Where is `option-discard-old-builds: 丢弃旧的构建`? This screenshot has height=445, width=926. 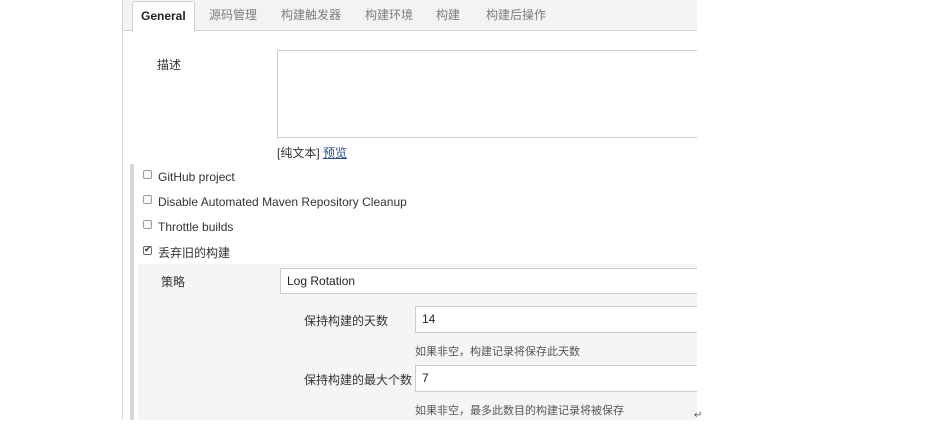 option-discard-old-builds: 丢弃旧的构建 is located at coordinates (186, 252).